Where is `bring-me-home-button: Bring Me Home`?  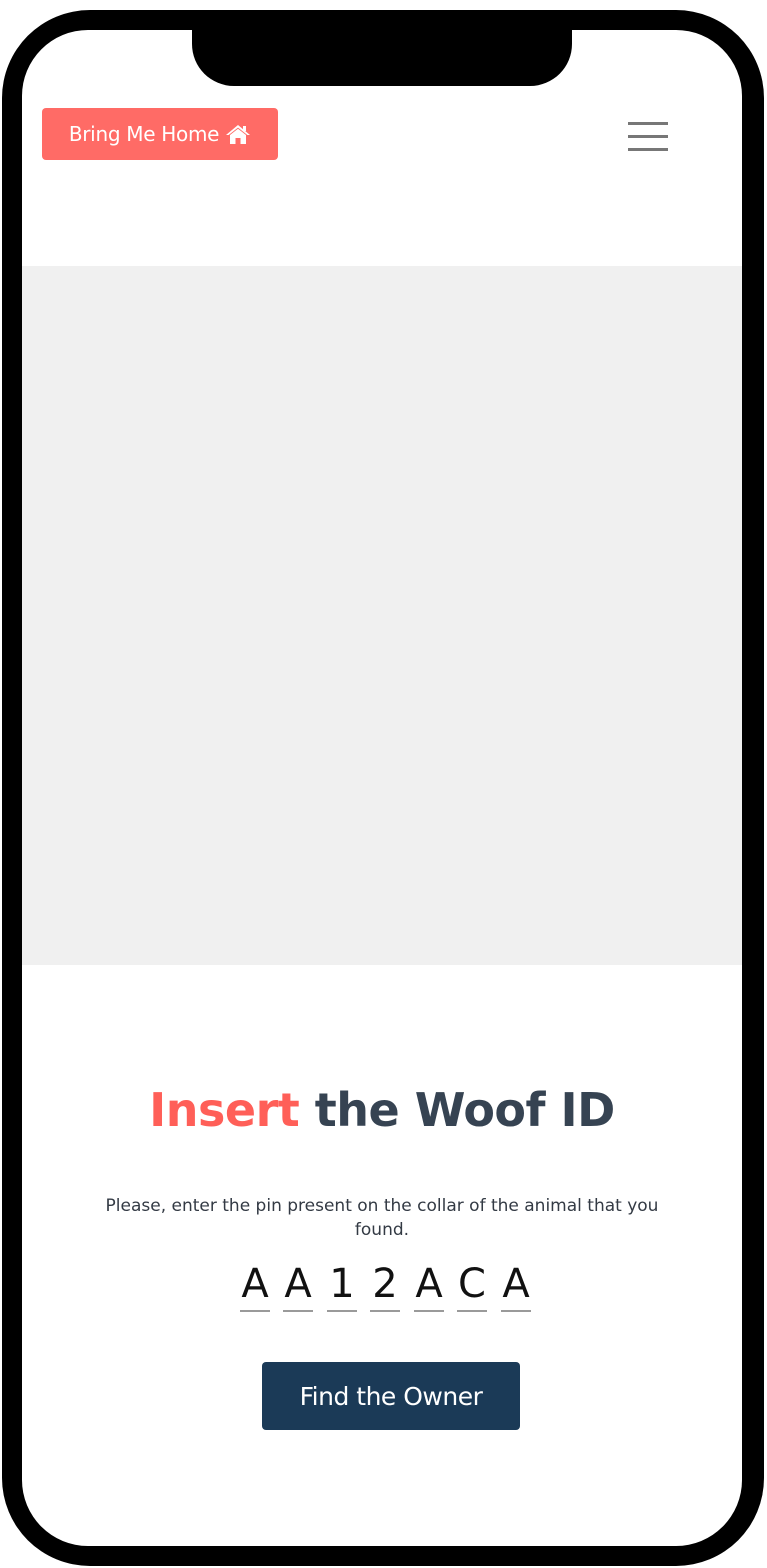 bring-me-home-button: Bring Me Home is located at coordinates (160, 134).